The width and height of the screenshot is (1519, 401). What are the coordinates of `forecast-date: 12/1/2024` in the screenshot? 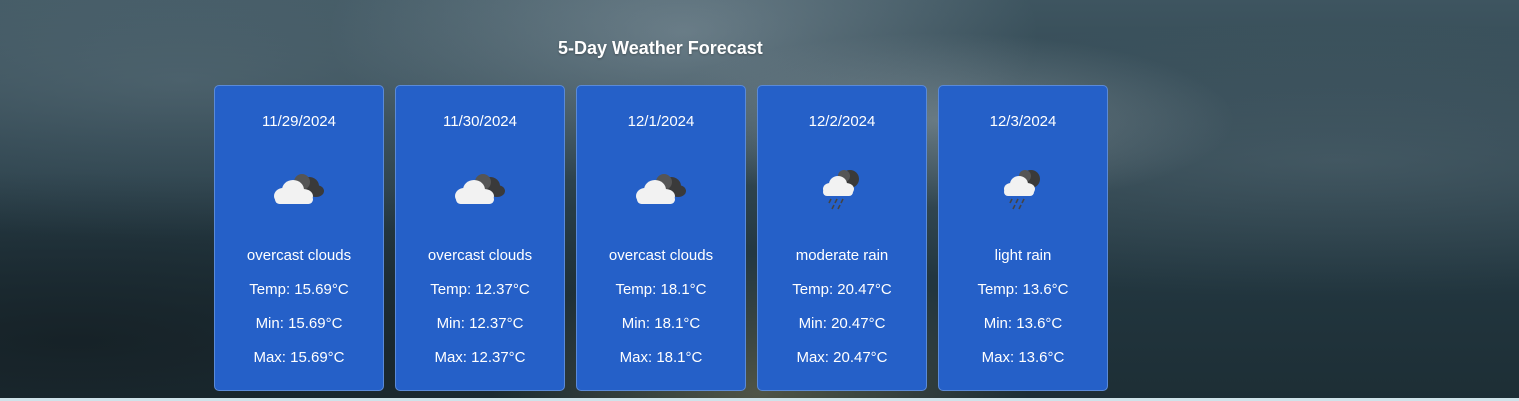 It's located at (661, 121).